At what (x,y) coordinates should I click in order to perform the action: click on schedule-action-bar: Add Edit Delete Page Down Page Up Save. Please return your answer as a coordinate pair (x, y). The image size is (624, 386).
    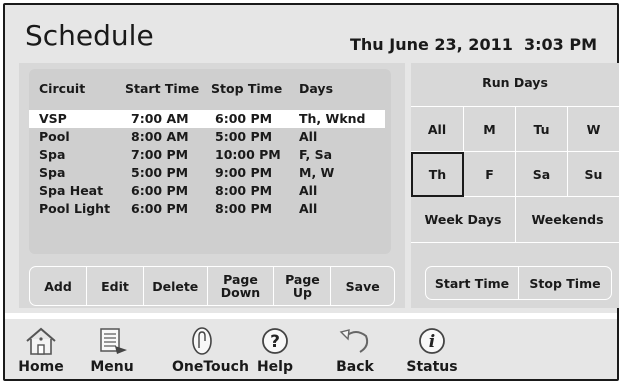
    Looking at the image, I should click on (212, 286).